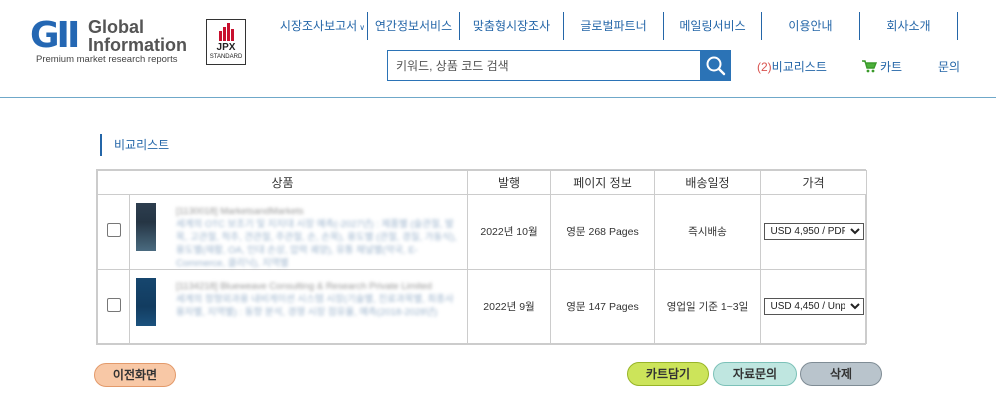 The width and height of the screenshot is (996, 406). I want to click on jpx-bars-icon, so click(227, 32).